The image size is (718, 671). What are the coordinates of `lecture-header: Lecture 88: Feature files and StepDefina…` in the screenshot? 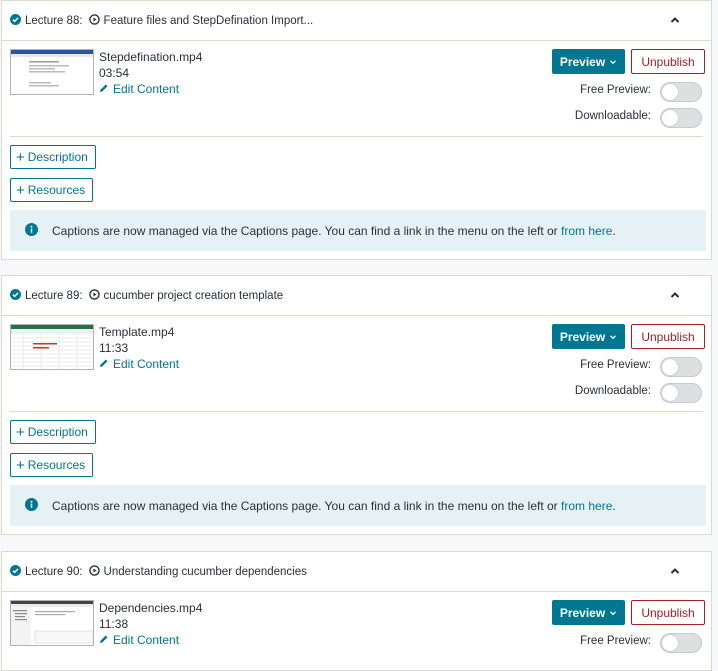 It's located at (356, 21).